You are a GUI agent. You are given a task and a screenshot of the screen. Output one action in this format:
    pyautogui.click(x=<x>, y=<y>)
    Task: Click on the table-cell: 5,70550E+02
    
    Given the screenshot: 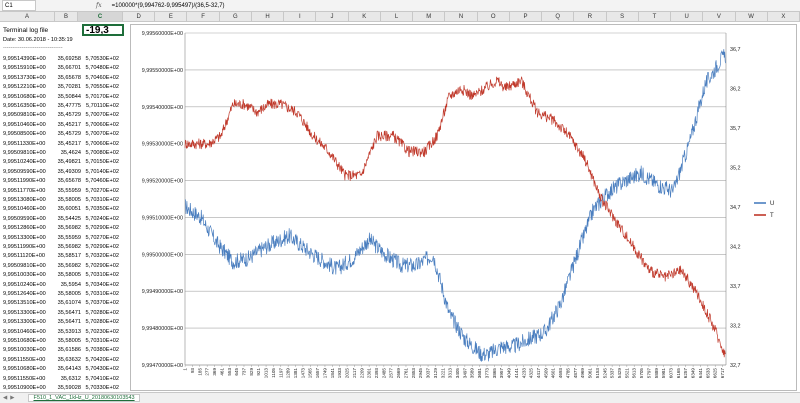 What is the action you would take?
    pyautogui.click(x=100, y=87)
    